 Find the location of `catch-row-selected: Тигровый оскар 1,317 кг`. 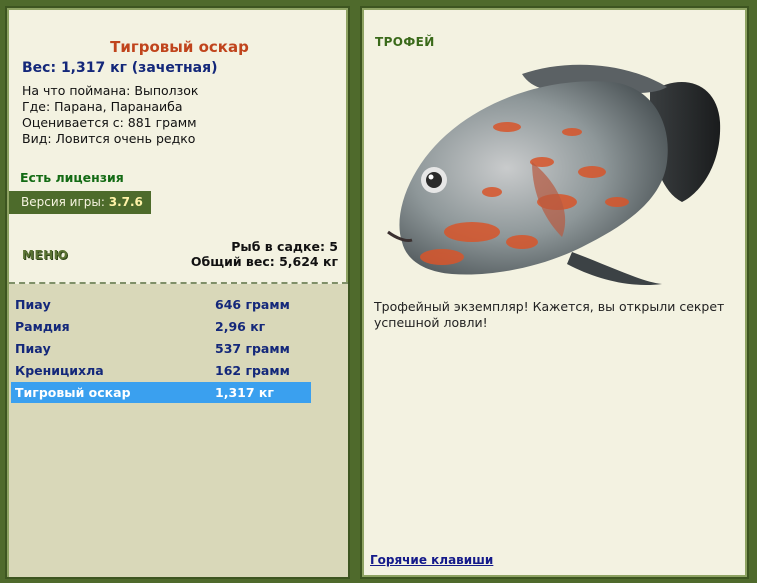

catch-row-selected: Тигровый оскар 1,317 кг is located at coordinates (161, 392).